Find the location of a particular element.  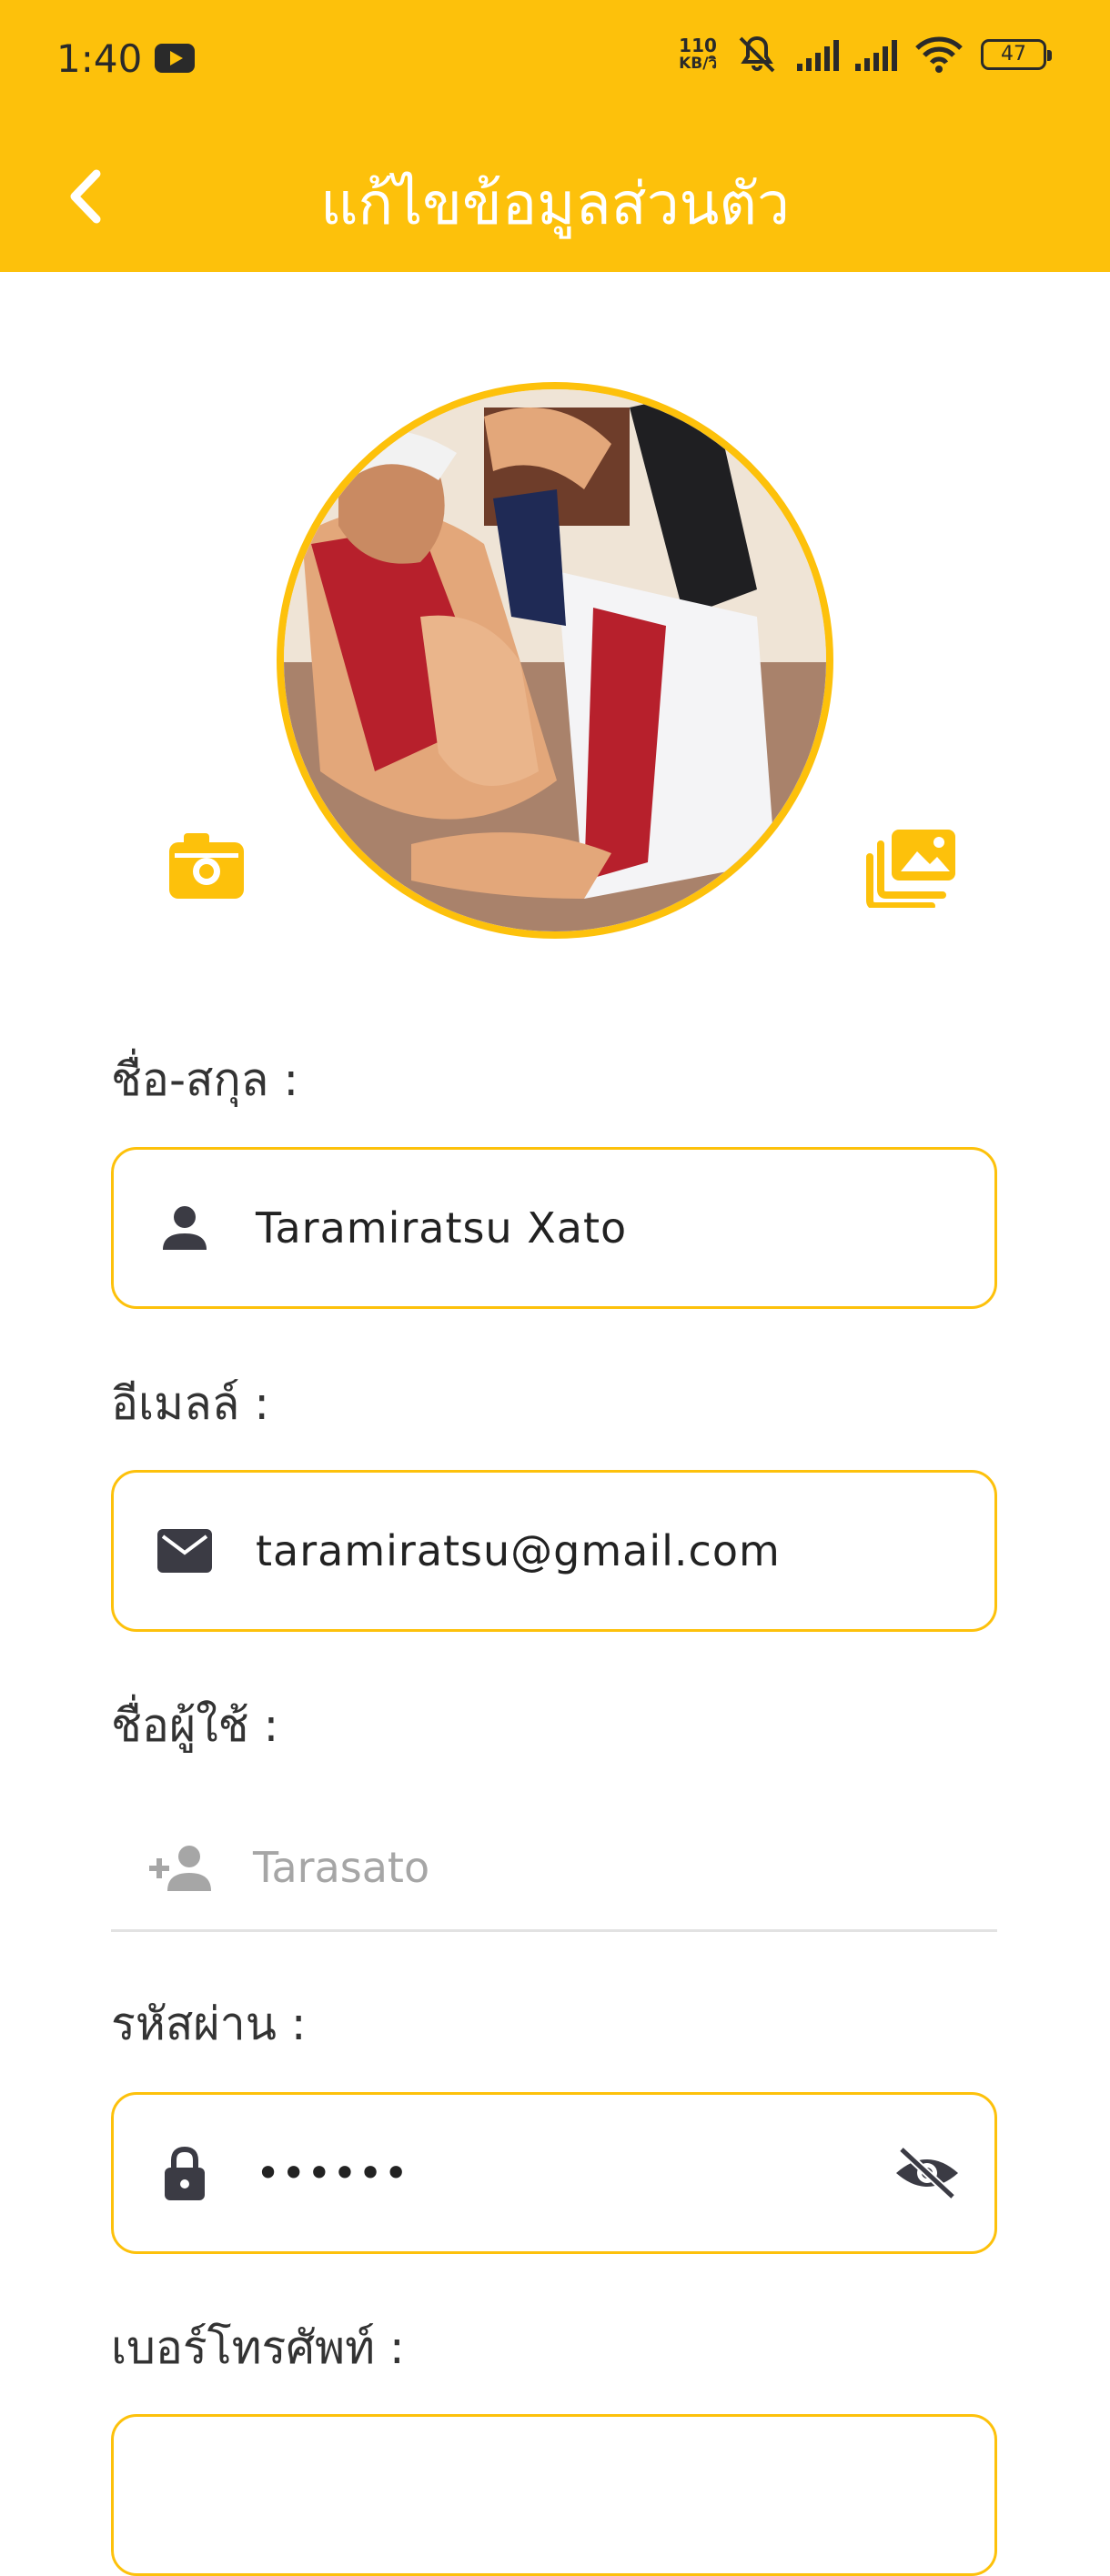

email-label: อีเมลล์ : is located at coordinates (190, 1403).